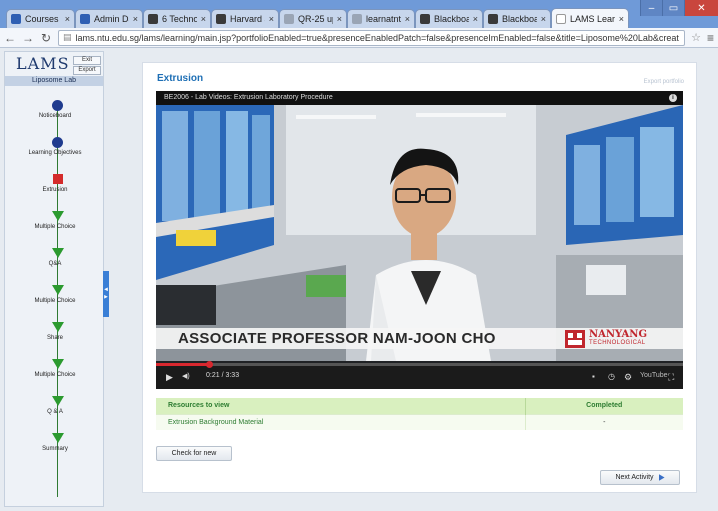  I want to click on restore-button: ▭, so click(673, 8).